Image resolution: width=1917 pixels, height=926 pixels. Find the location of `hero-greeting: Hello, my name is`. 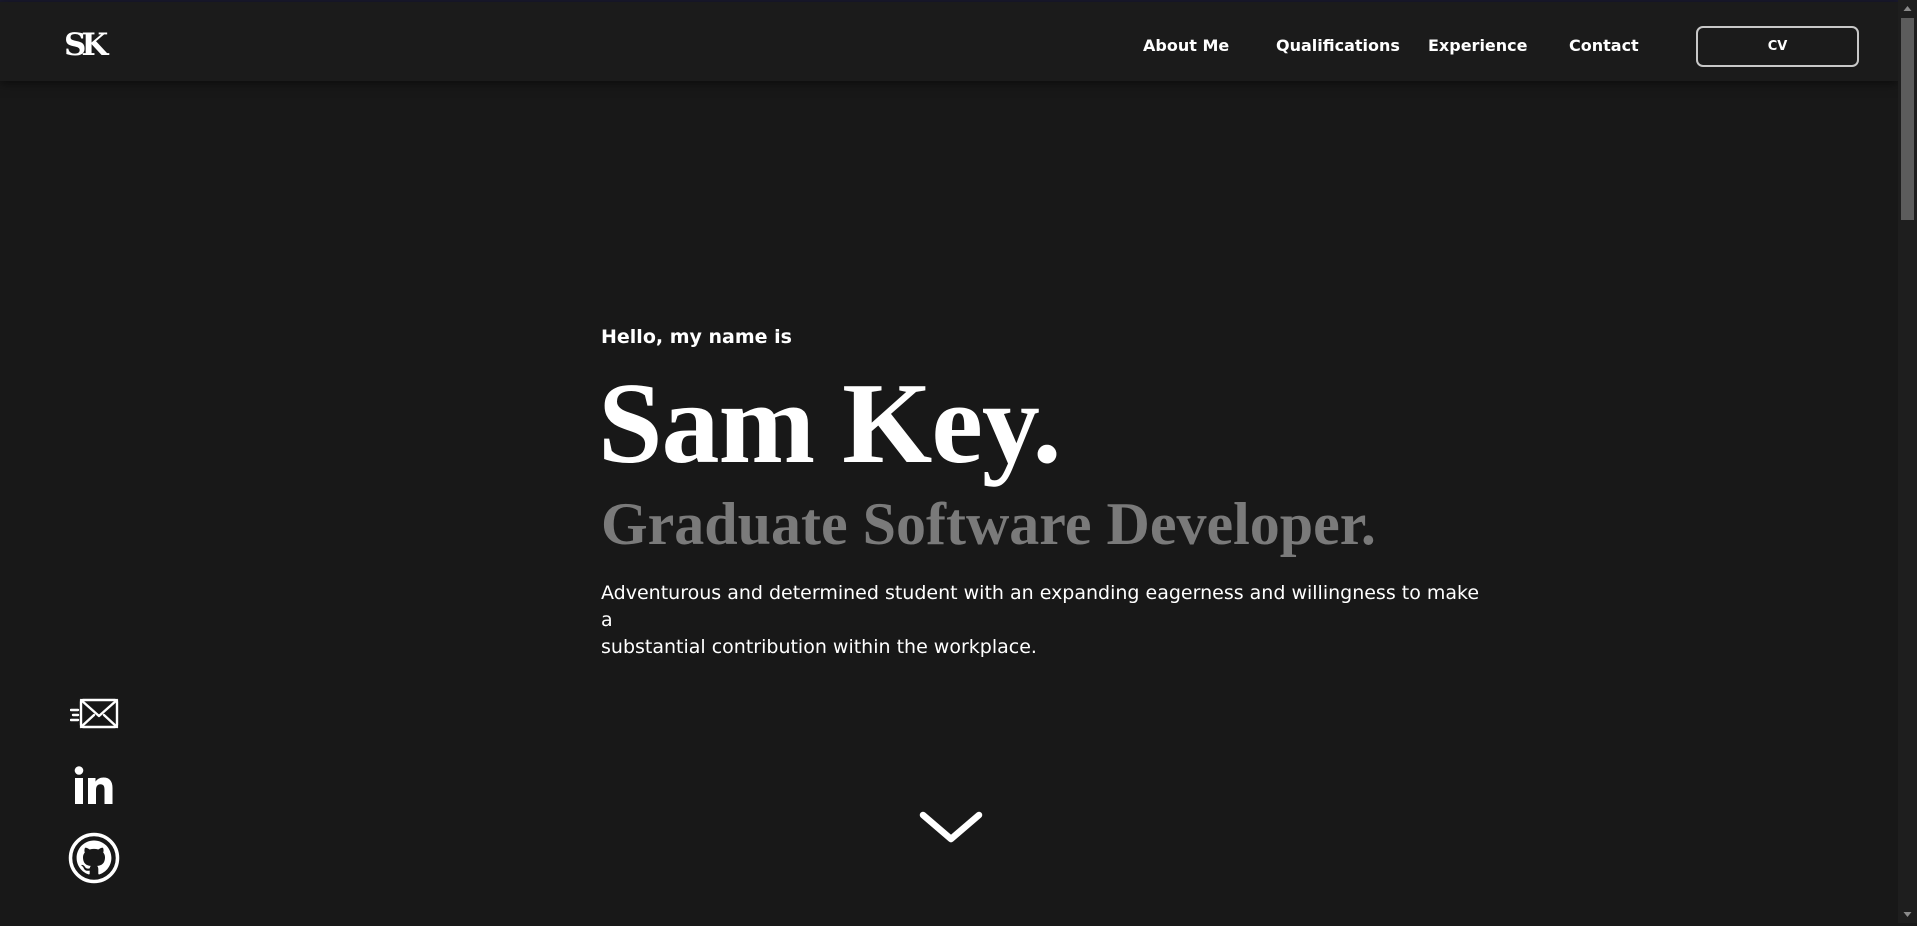

hero-greeting: Hello, my name is is located at coordinates (696, 337).